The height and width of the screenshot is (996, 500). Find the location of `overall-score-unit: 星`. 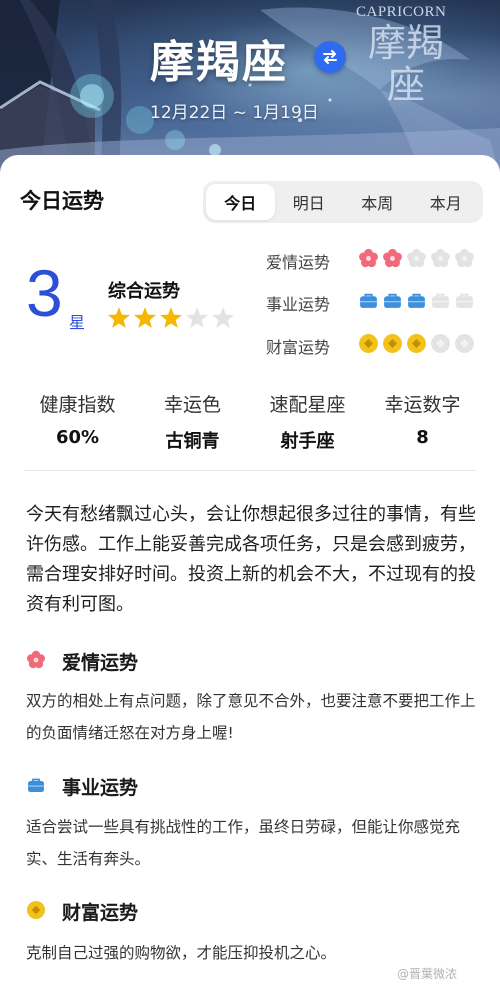

overall-score-unit: 星 is located at coordinates (77, 322).